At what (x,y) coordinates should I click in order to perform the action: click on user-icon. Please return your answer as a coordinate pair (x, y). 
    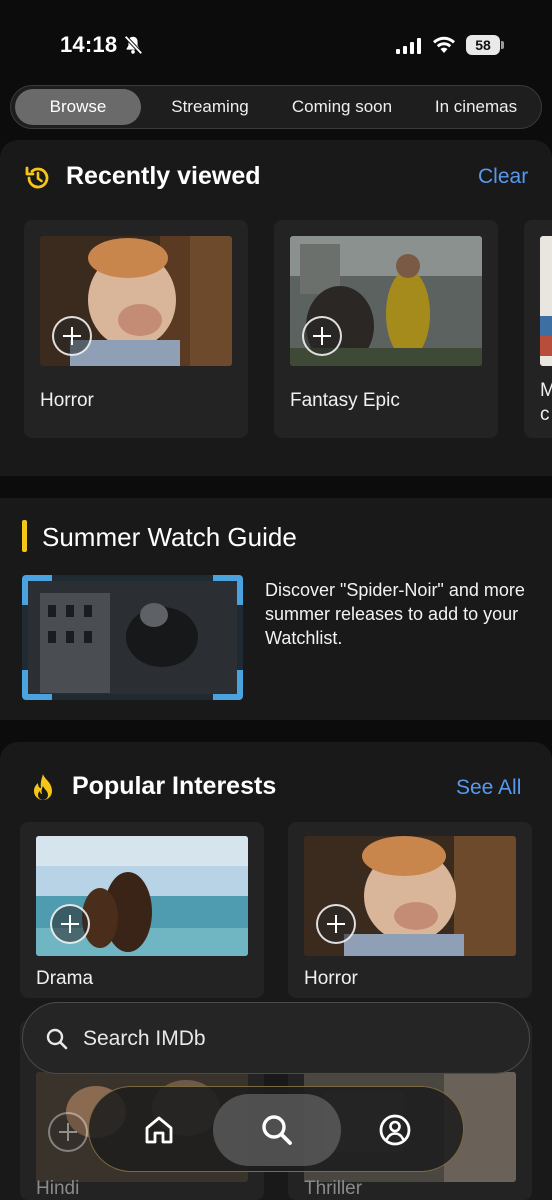
    Looking at the image, I should click on (395, 1130).